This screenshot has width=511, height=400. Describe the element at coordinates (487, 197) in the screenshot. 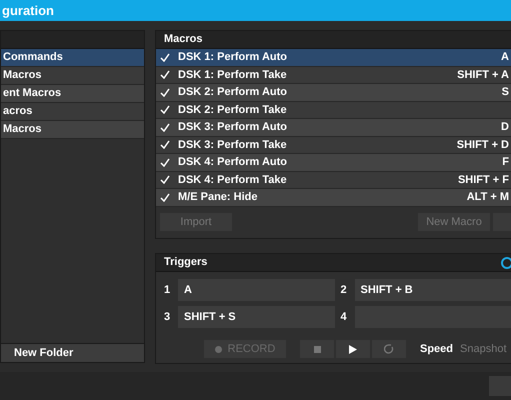

I see `macro-shortcut: ALT + M` at that location.